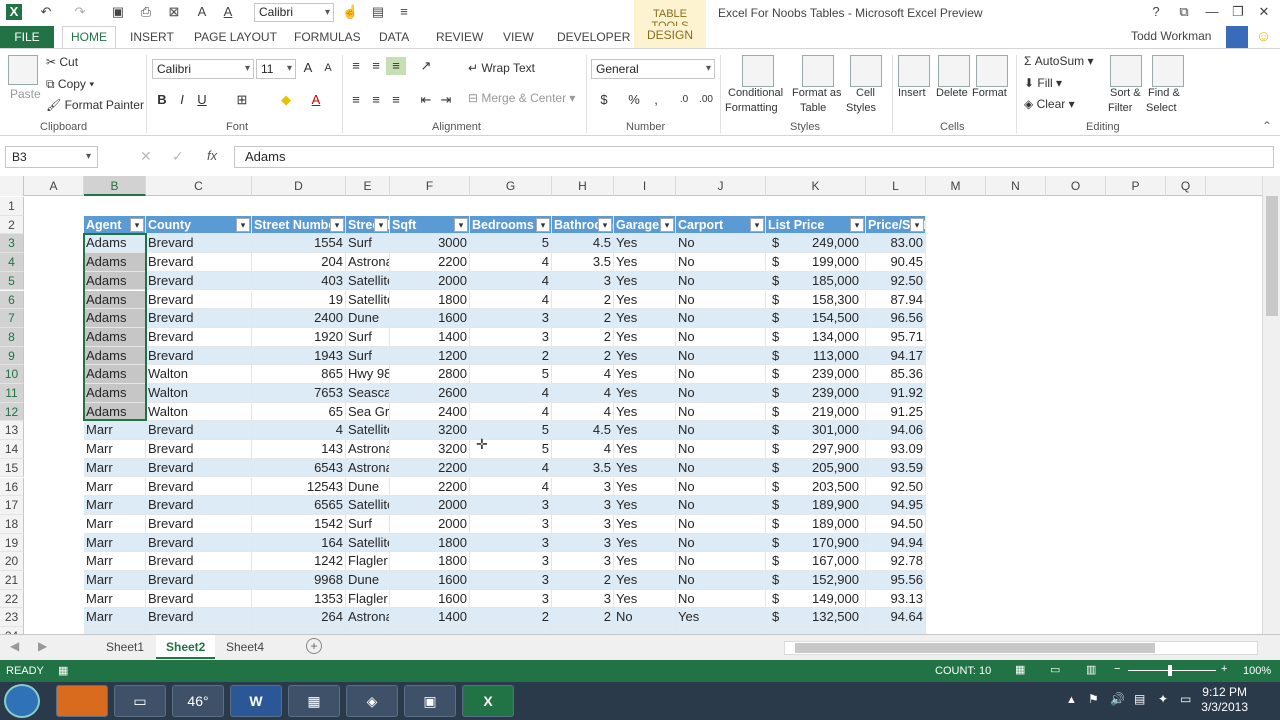 The width and height of the screenshot is (1280, 720). Describe the element at coordinates (82, 701) in the screenshot. I see `firefox-icon` at that location.